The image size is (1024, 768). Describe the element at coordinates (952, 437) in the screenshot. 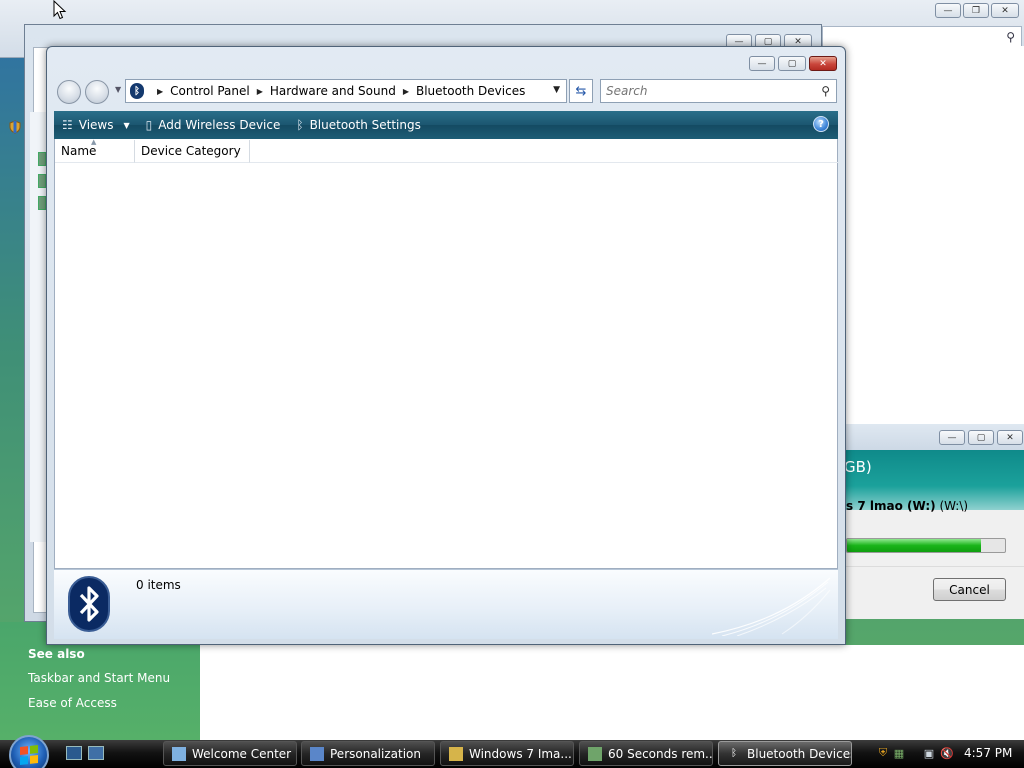

I see `copy-minimize-button: —` at that location.